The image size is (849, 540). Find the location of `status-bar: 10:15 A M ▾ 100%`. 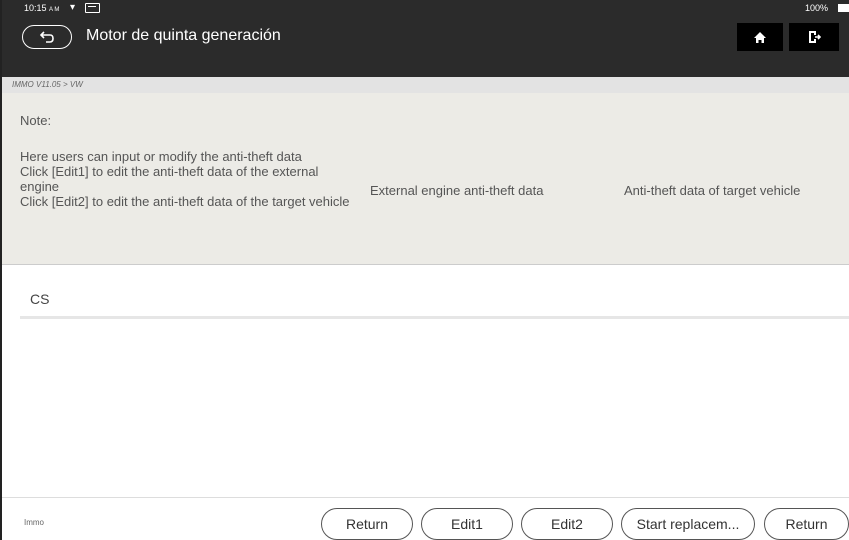

status-bar: 10:15 A M ▾ 100% is located at coordinates (425, 8).